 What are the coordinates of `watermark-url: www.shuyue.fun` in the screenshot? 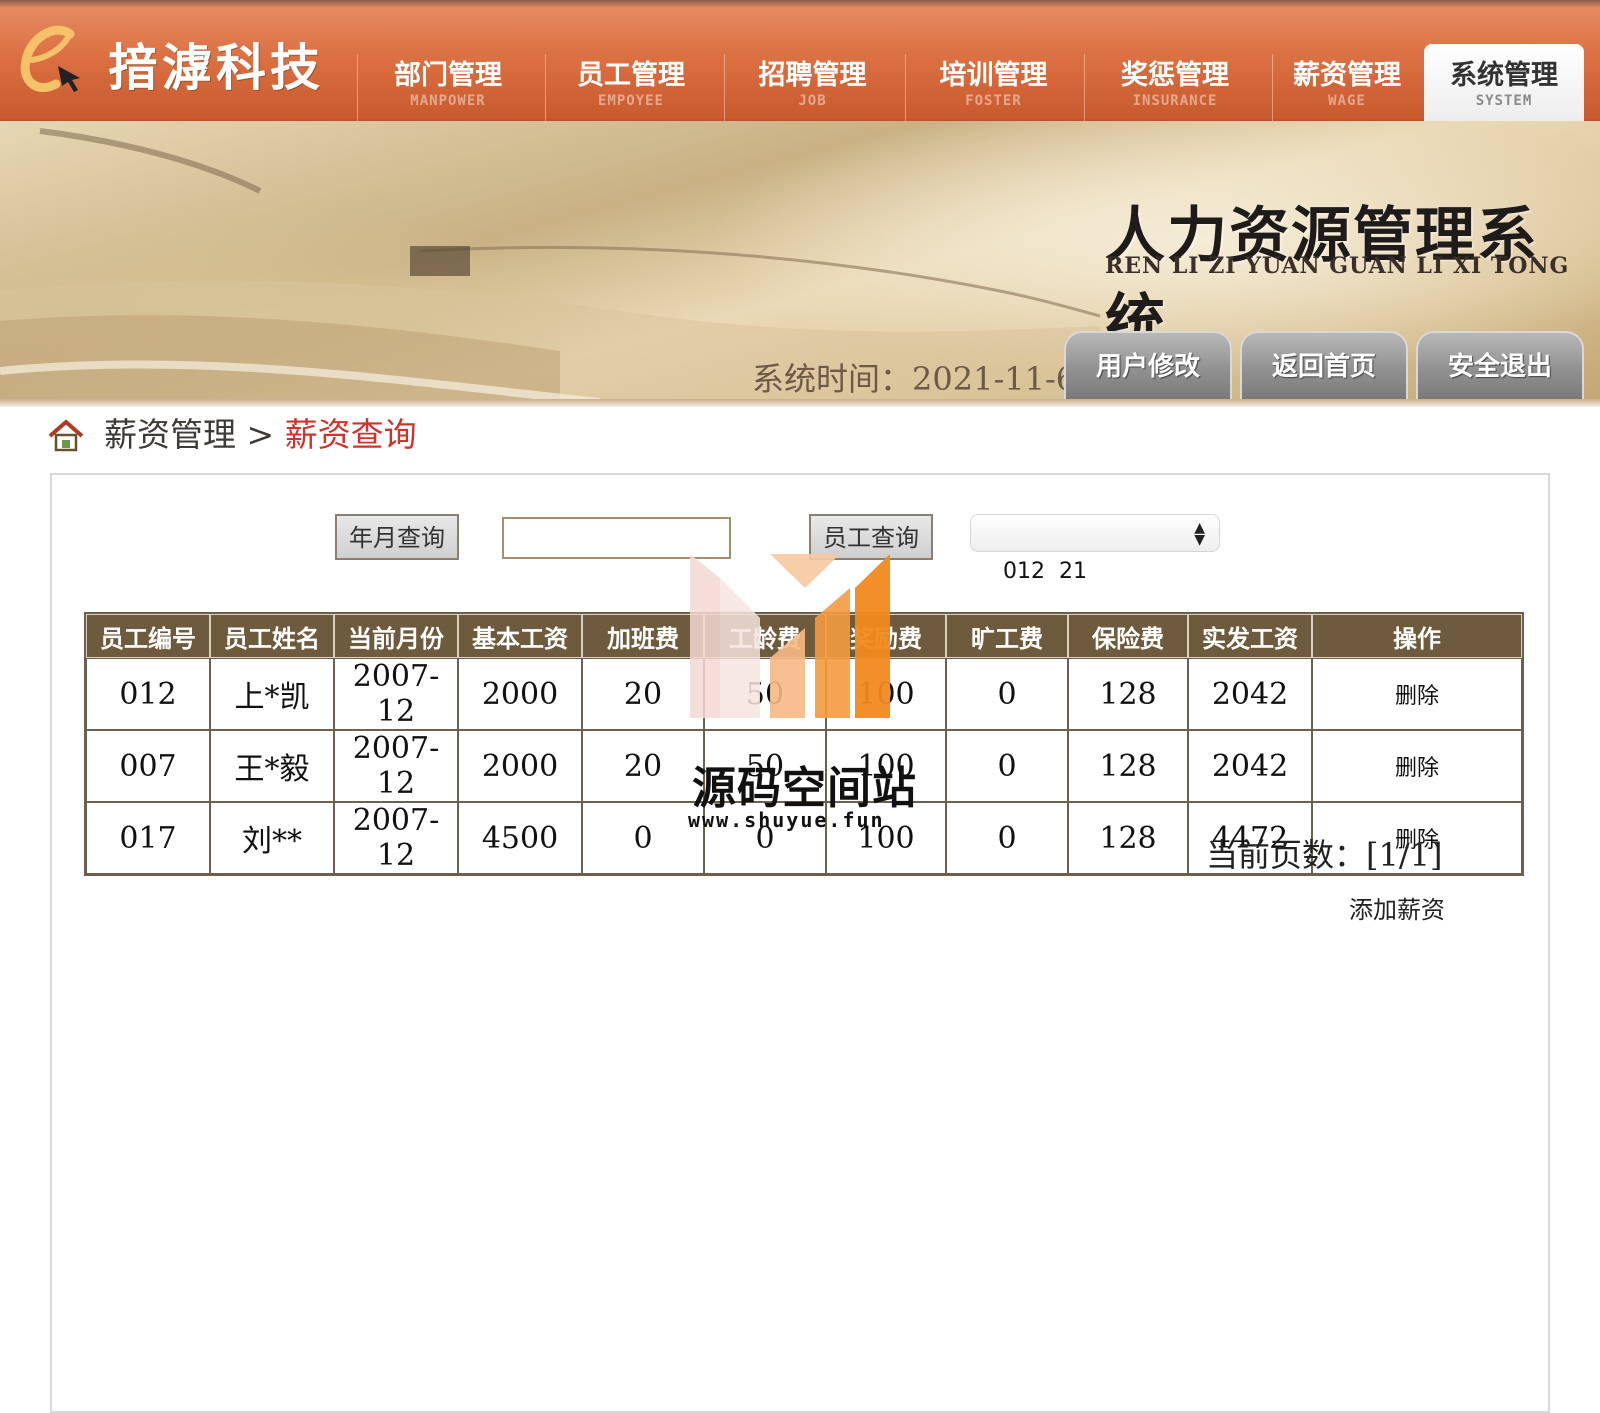 It's located at (786, 820).